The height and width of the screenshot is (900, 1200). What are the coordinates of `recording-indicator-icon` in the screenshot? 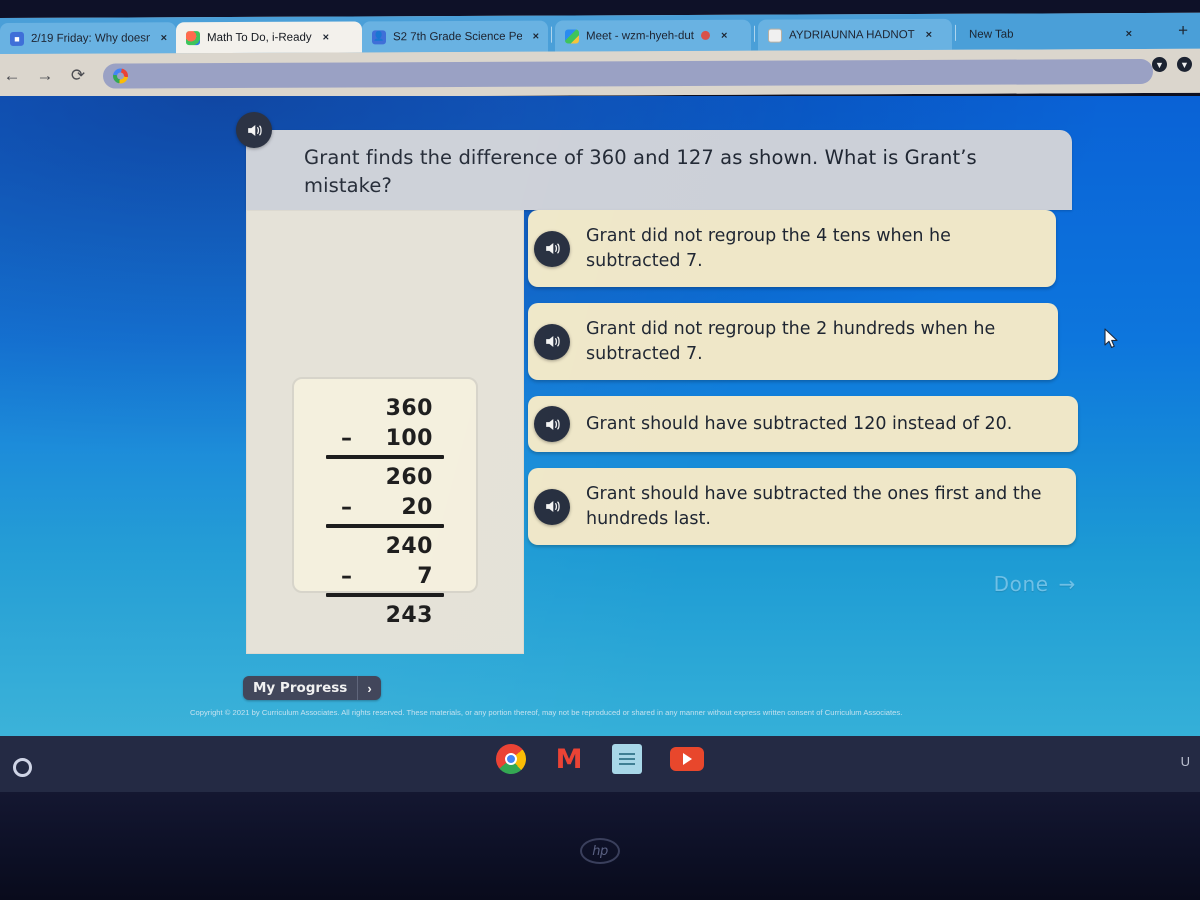 It's located at (706, 35).